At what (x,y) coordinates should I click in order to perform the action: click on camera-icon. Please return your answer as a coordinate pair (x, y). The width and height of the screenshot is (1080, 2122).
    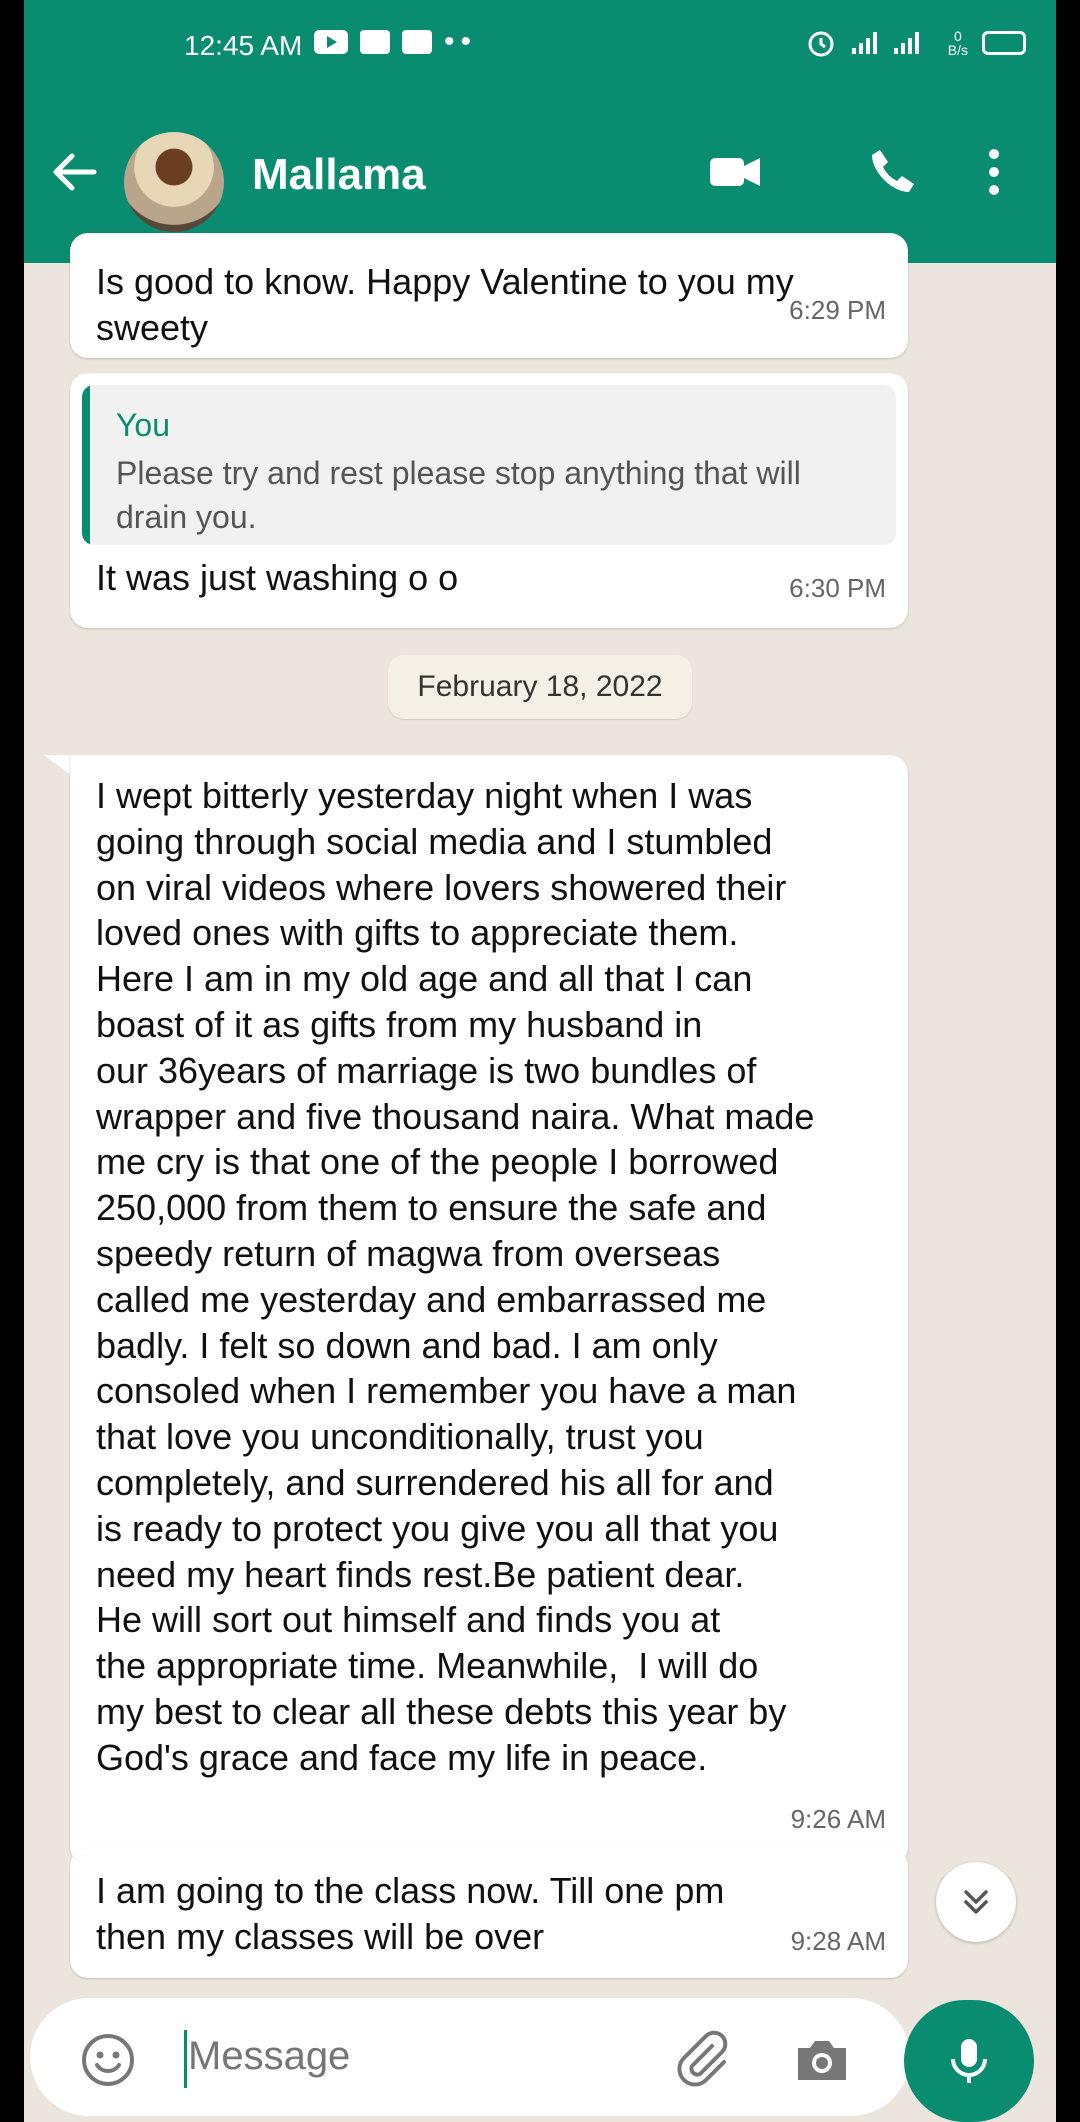
    Looking at the image, I should click on (822, 2060).